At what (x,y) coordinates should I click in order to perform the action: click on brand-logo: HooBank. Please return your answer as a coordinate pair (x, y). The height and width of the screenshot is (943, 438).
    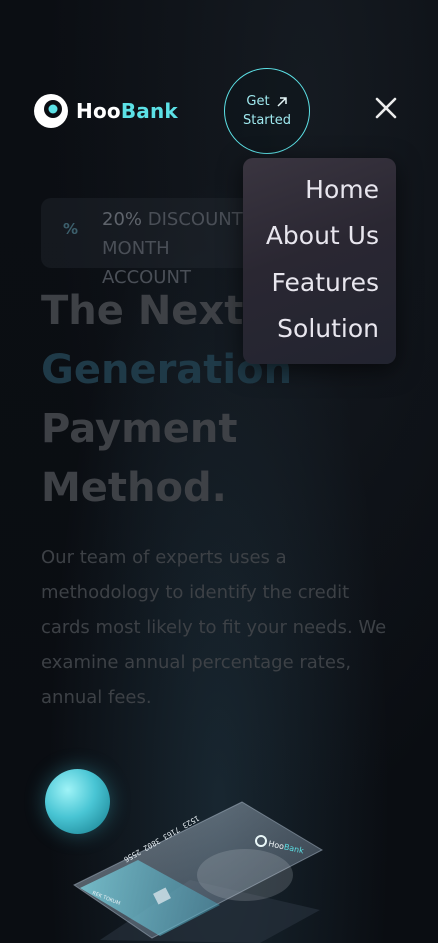
    Looking at the image, I should click on (105, 111).